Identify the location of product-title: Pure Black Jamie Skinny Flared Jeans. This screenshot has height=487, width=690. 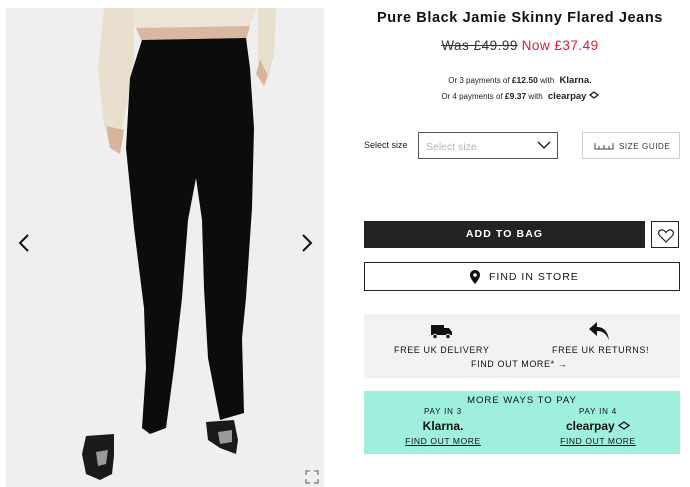
(520, 18).